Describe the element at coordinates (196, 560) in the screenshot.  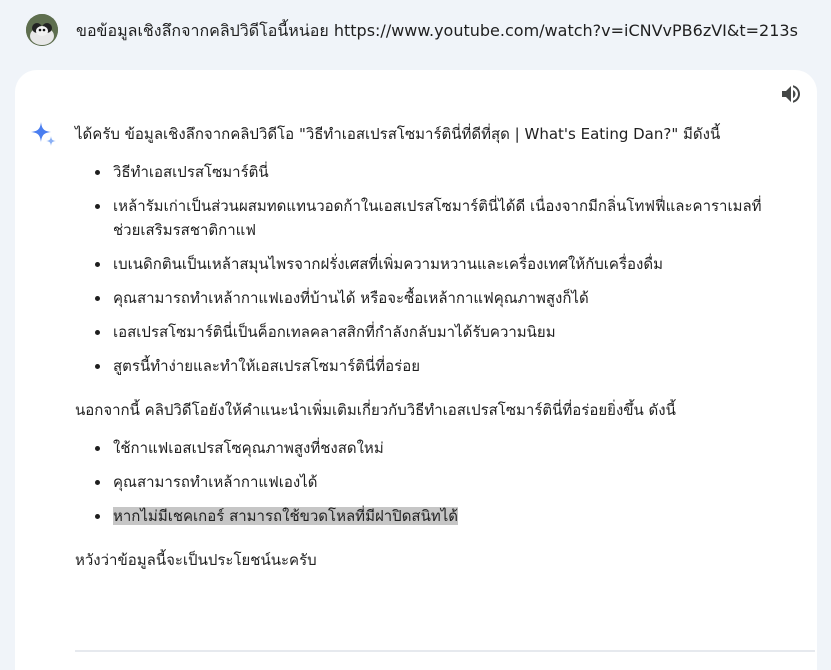
I see `response-closing: หวังว่าข้อมูลนี้จะเป็นประโยชน์นะครับ` at that location.